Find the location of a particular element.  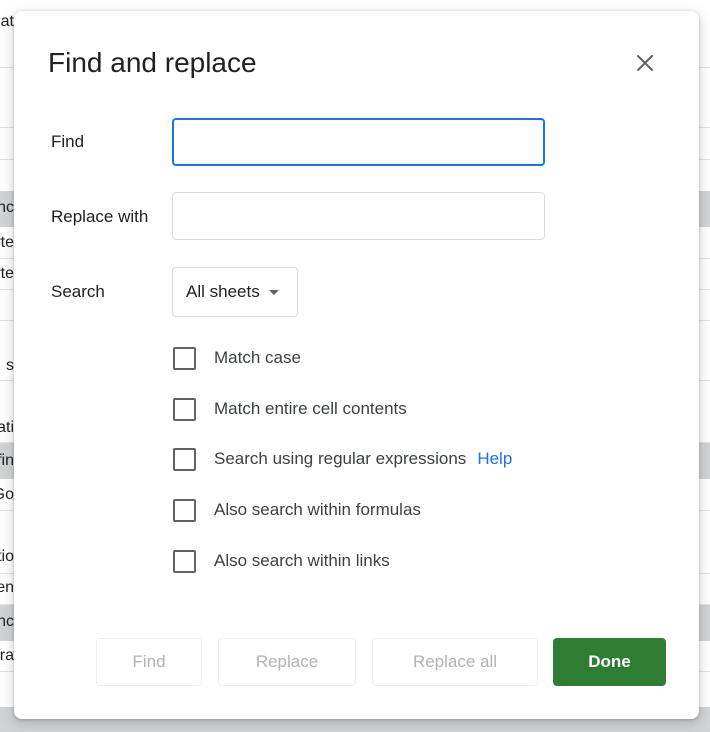

replace-all-button: Replace all is located at coordinates (455, 662).